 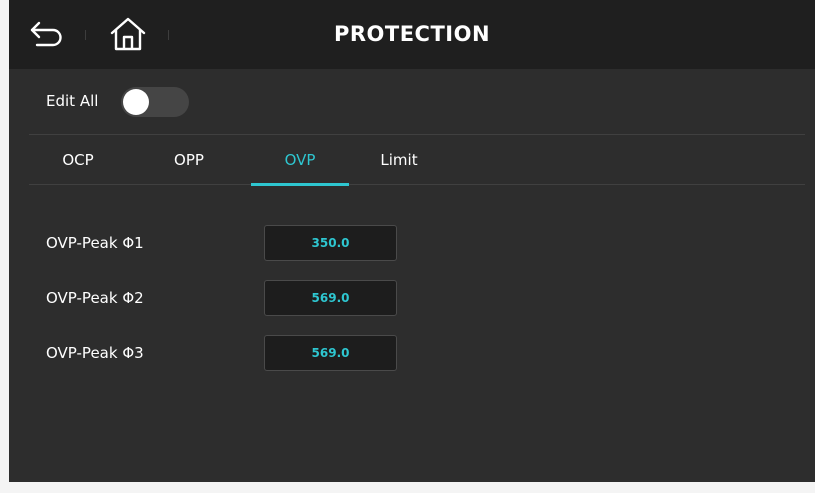 What do you see at coordinates (412, 298) in the screenshot?
I see `param-row: OVP-Peak Φ2 569.0` at bounding box center [412, 298].